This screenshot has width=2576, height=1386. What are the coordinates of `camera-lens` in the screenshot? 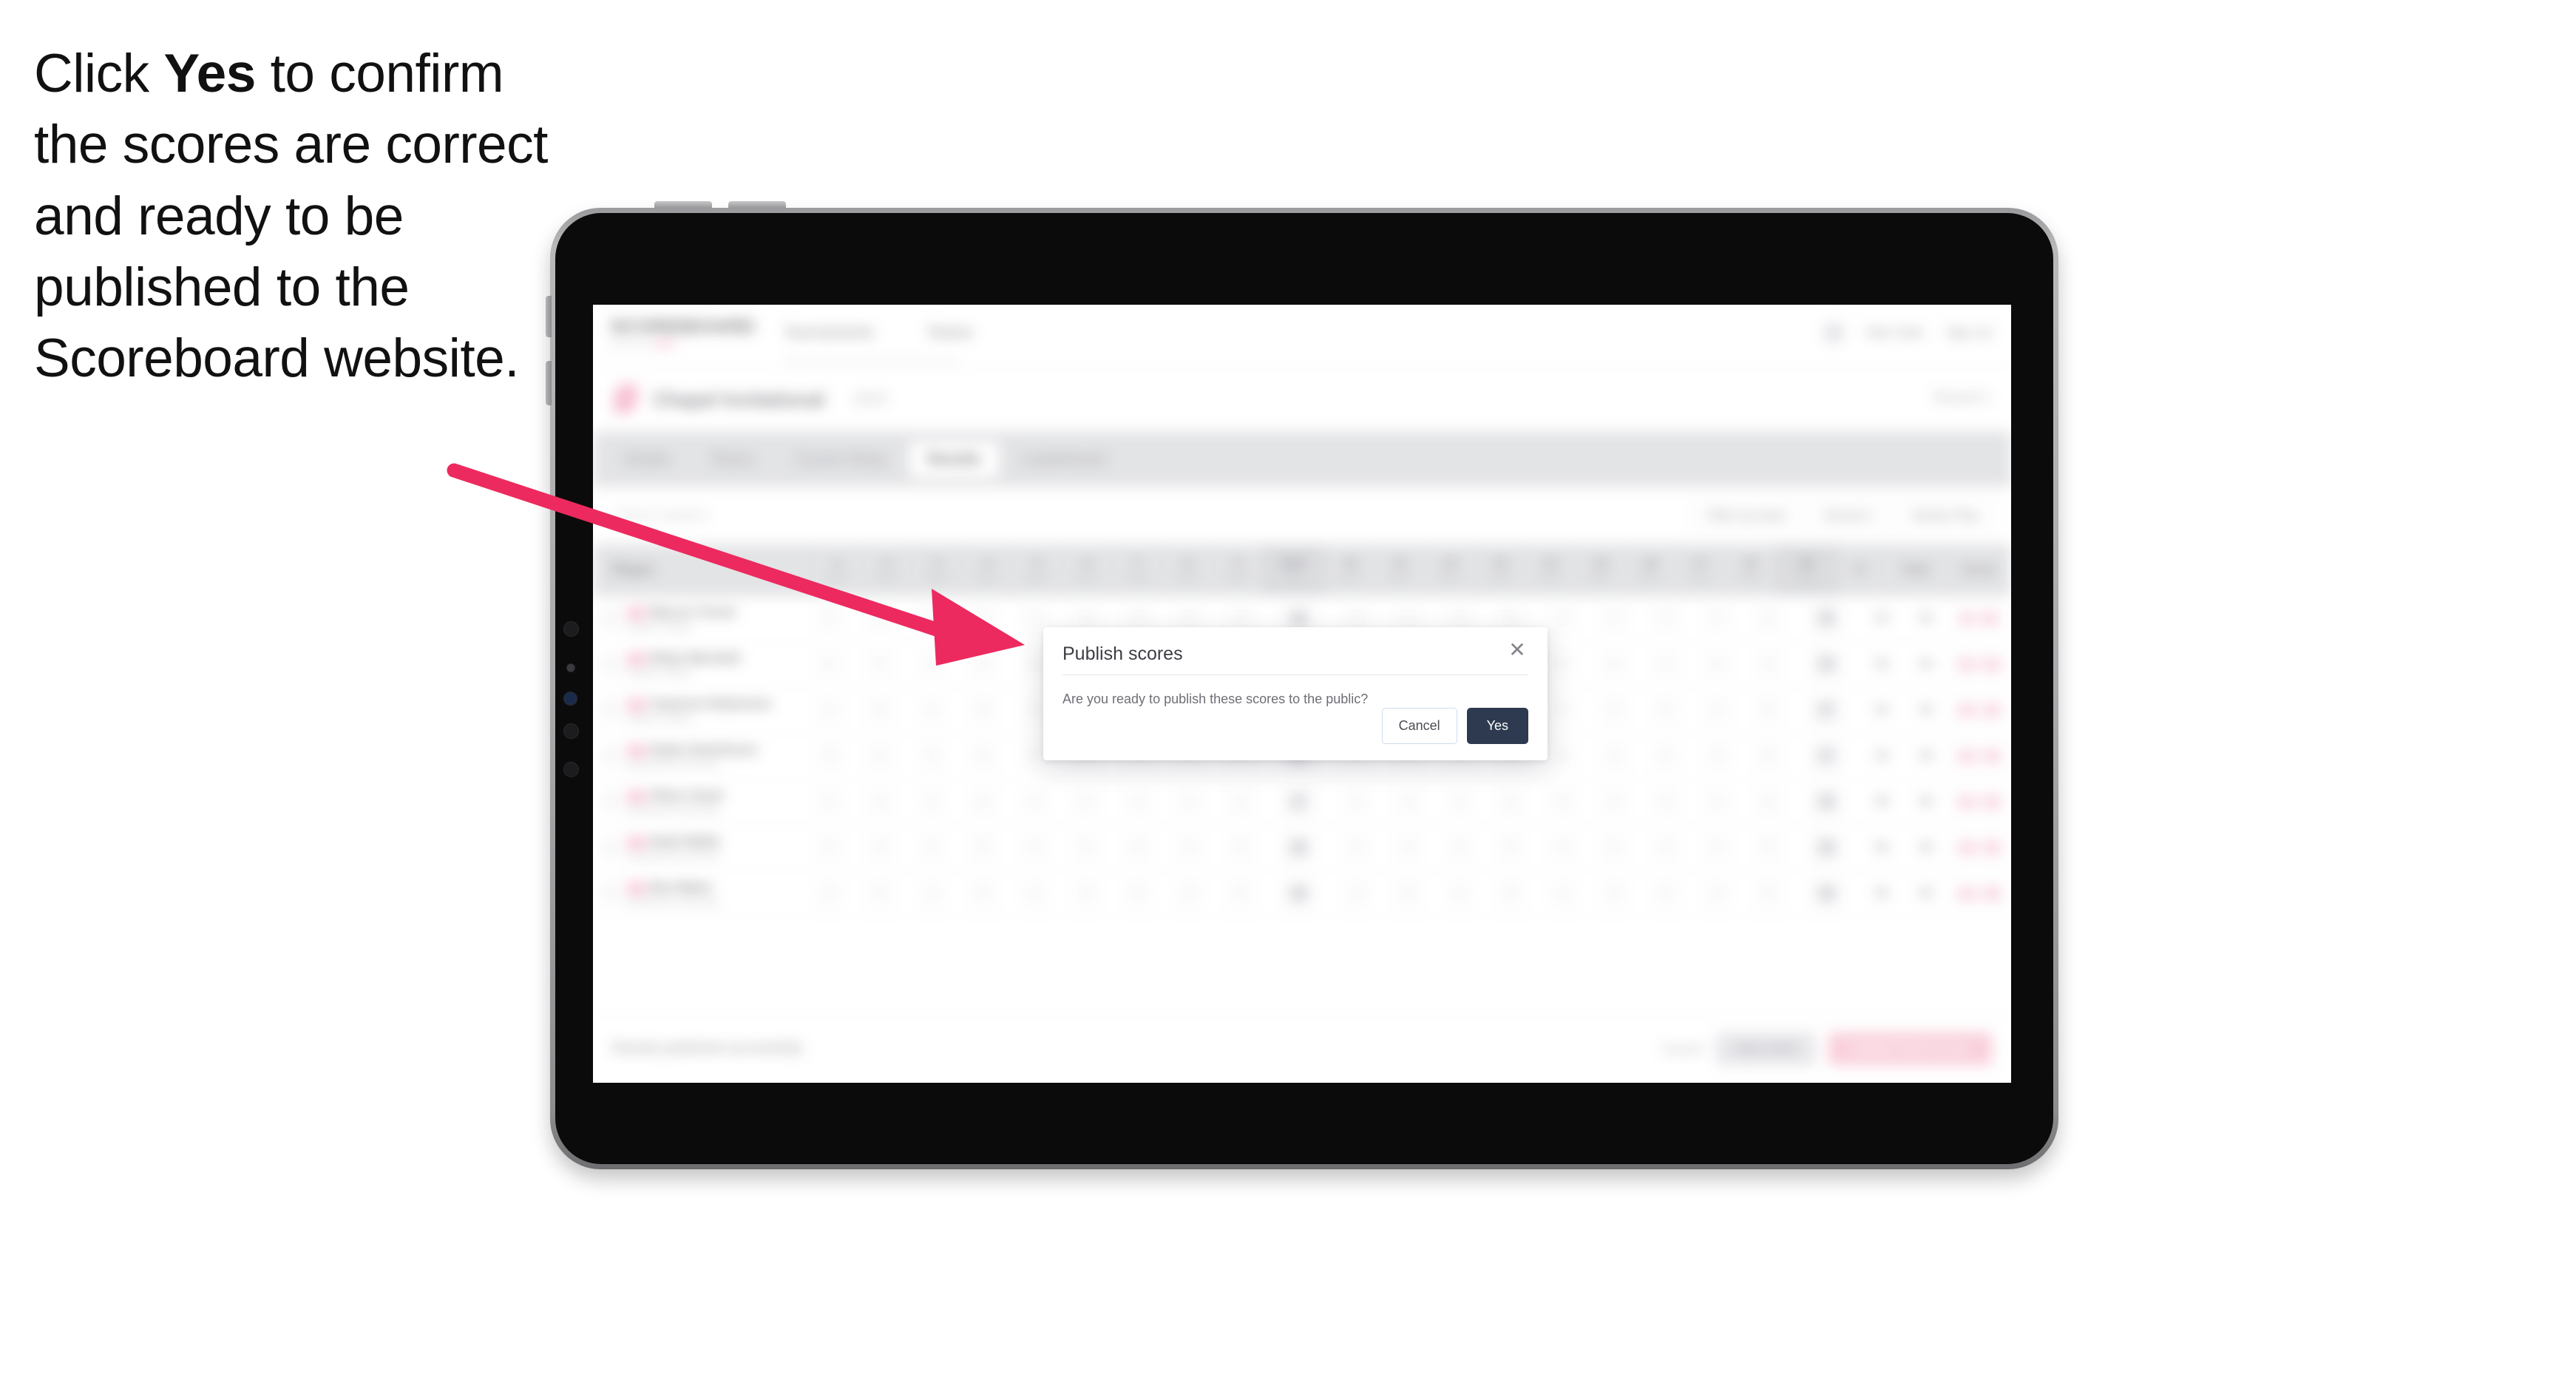 It's located at (570, 699).